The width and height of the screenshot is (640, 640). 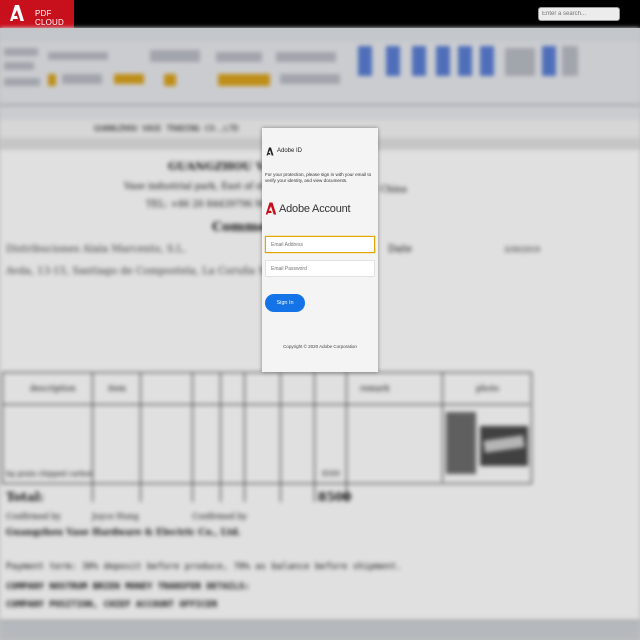 I want to click on password-field, so click(x=320, y=268).